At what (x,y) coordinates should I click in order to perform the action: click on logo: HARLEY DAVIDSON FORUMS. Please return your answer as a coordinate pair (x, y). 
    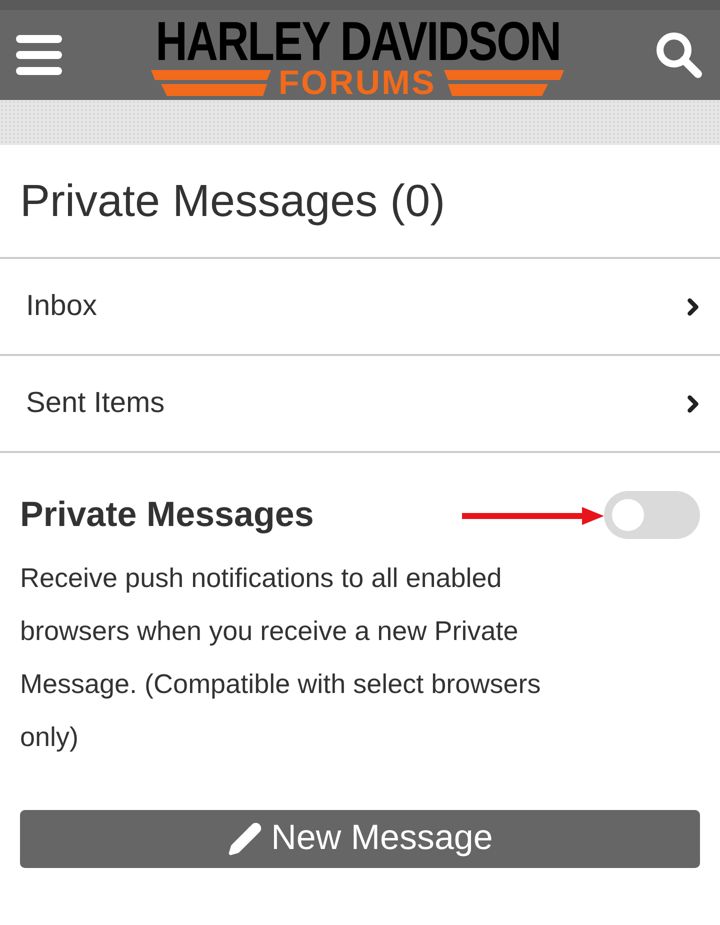
    Looking at the image, I should click on (358, 55).